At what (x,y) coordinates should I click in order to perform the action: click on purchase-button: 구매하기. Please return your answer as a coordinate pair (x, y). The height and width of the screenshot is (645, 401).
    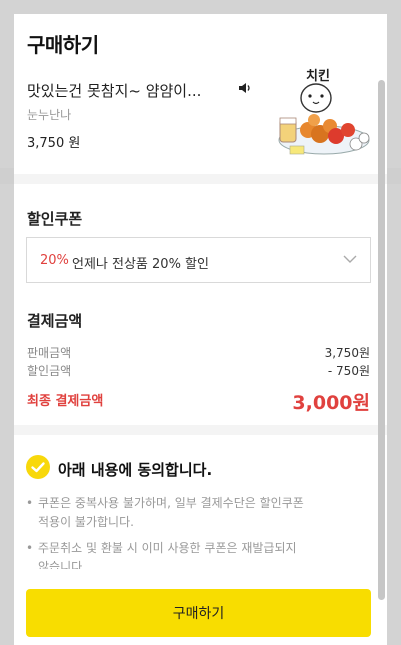
    Looking at the image, I should click on (198, 613).